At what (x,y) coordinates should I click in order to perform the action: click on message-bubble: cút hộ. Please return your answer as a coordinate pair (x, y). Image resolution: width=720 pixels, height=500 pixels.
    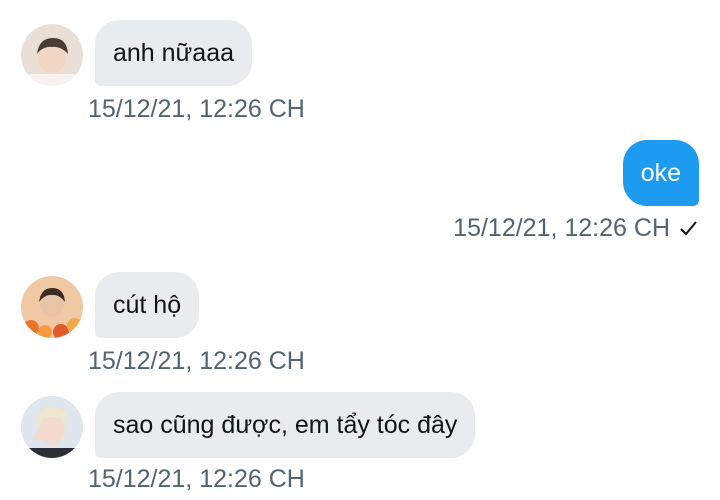
    Looking at the image, I should click on (147, 305).